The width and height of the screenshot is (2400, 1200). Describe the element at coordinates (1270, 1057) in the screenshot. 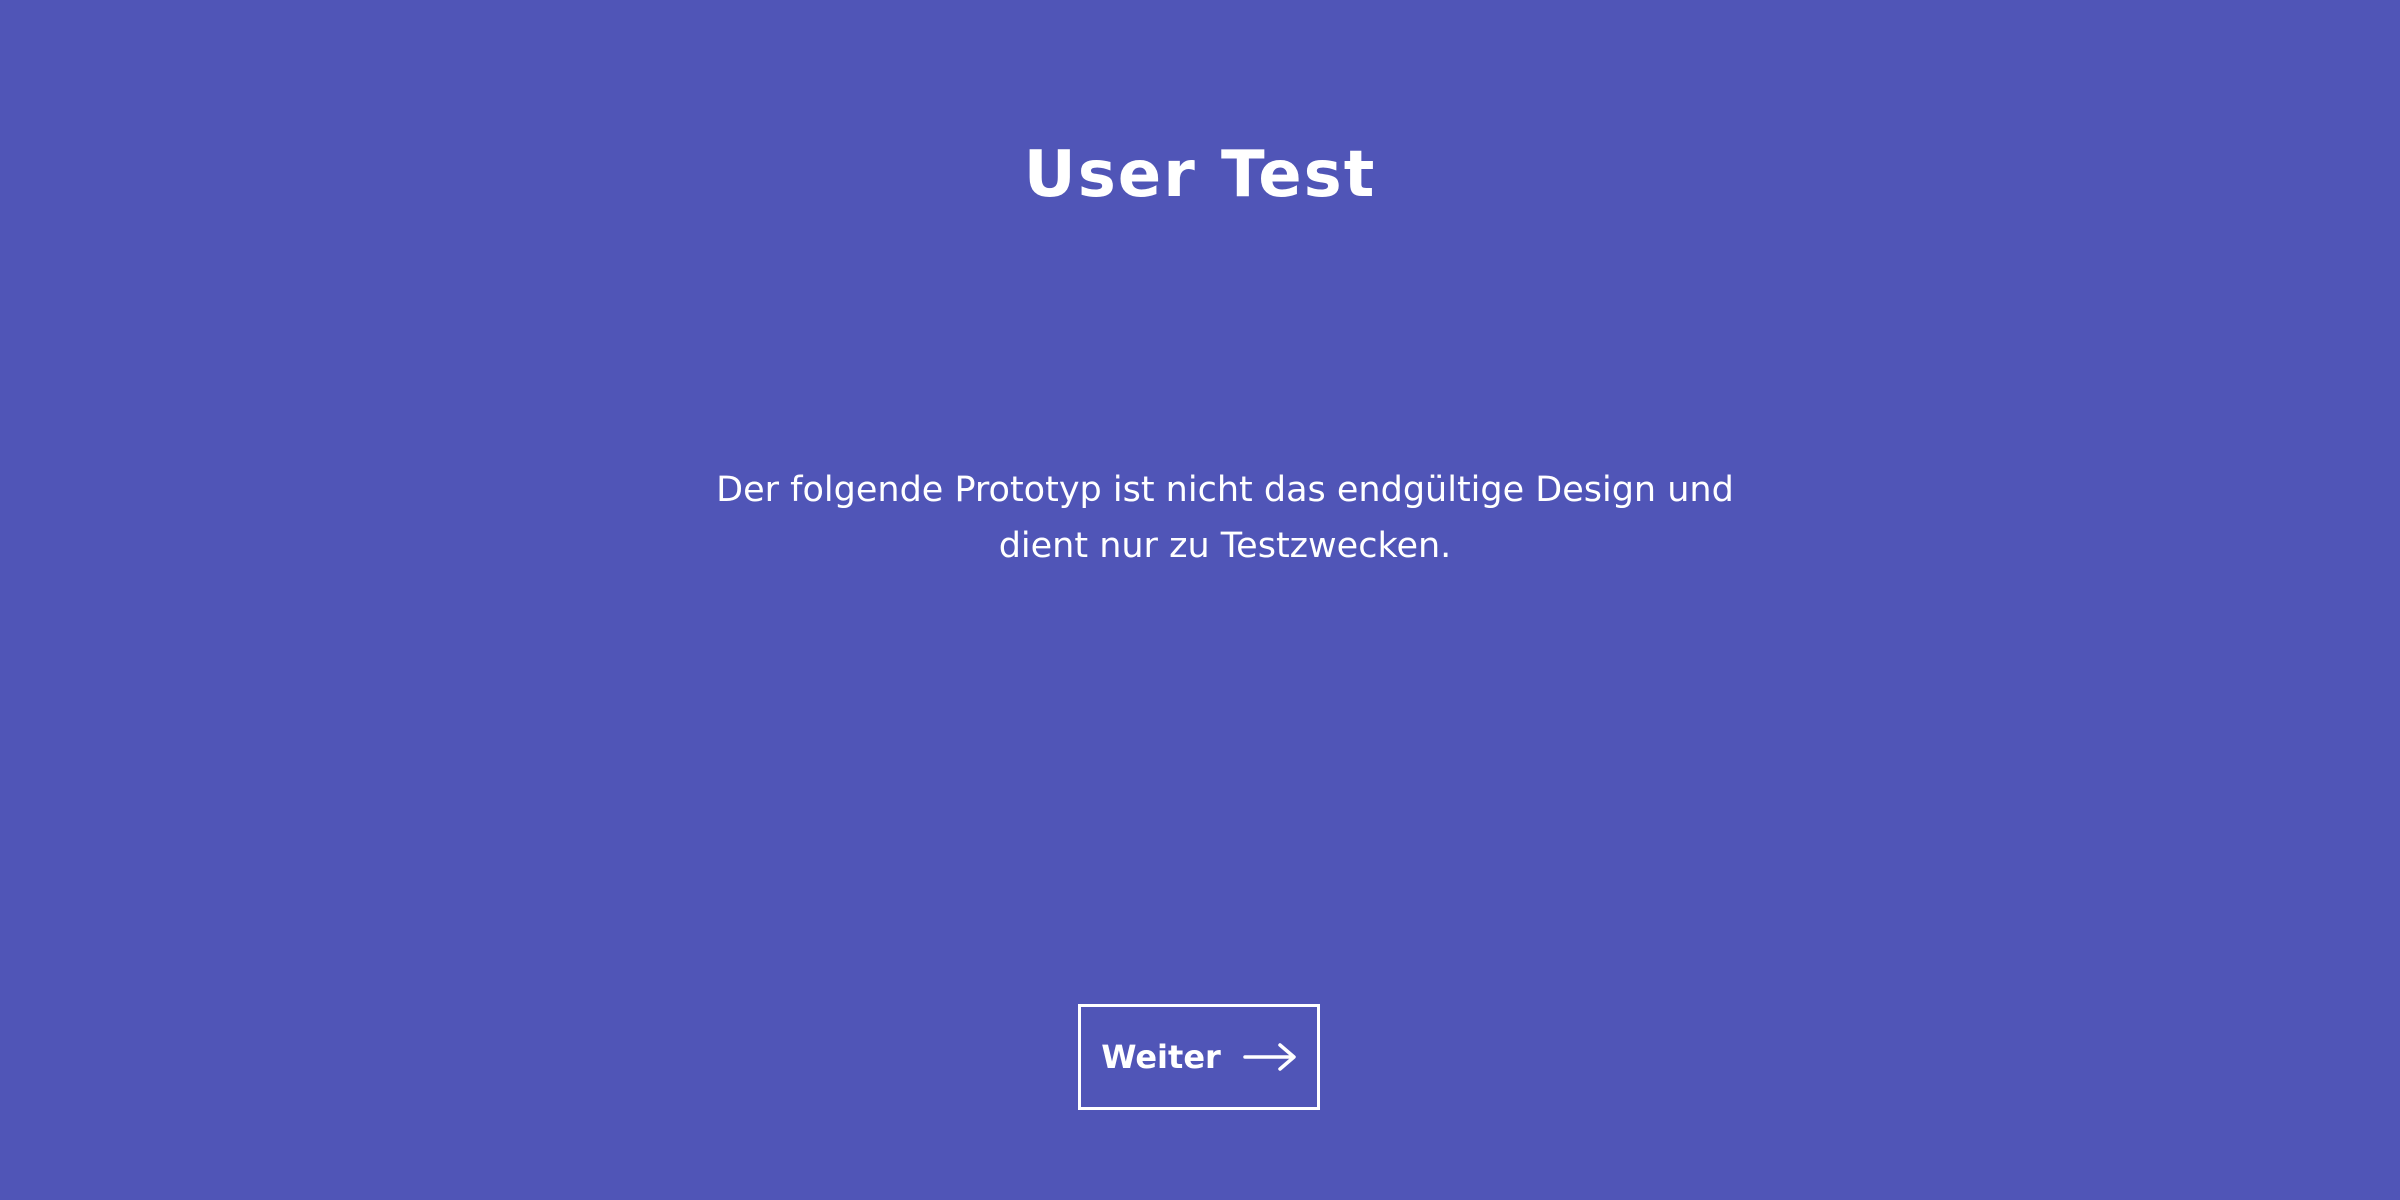

I see `arrow-right-icon` at that location.